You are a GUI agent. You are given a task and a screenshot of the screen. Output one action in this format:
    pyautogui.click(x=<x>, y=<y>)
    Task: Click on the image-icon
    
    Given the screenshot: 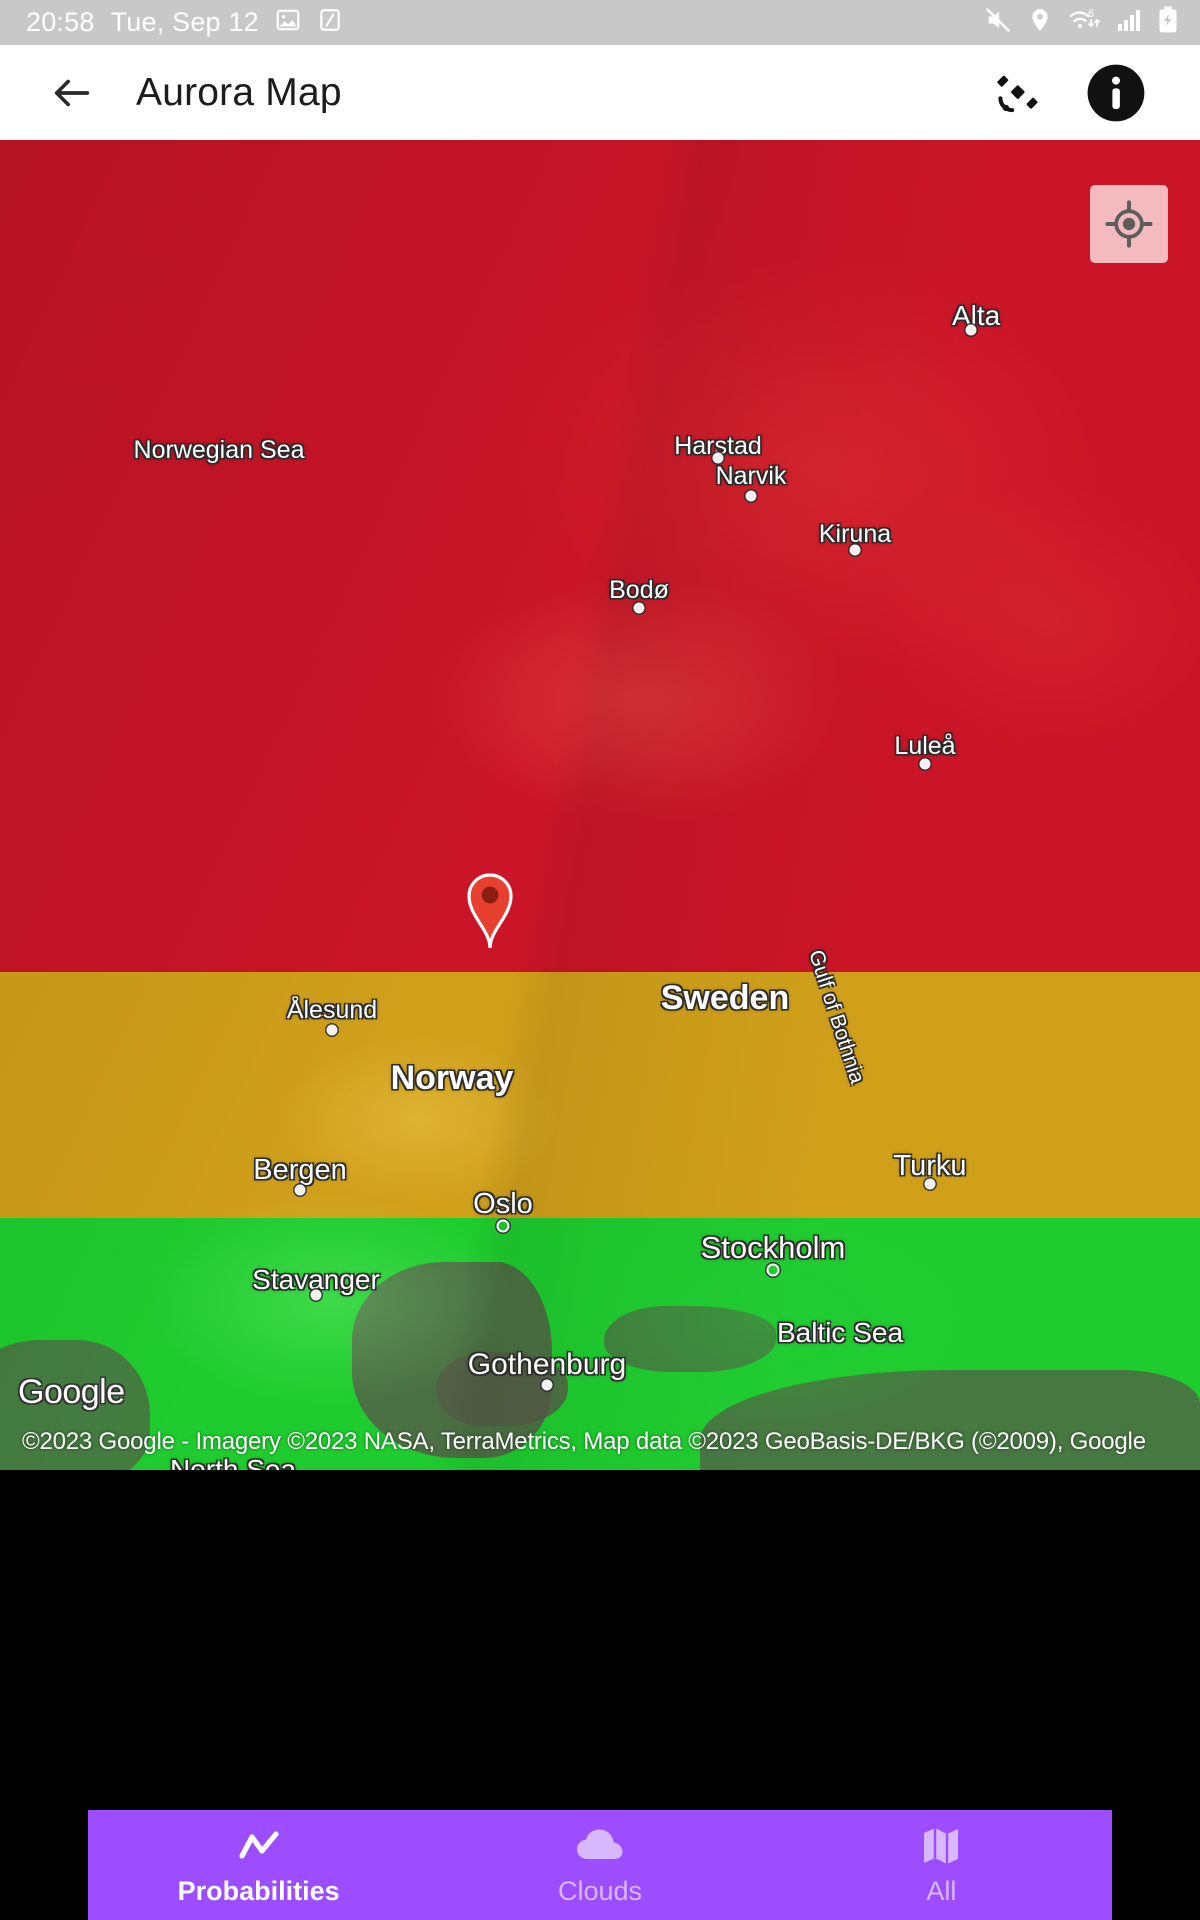 What is the action you would take?
    pyautogui.click(x=288, y=22)
    